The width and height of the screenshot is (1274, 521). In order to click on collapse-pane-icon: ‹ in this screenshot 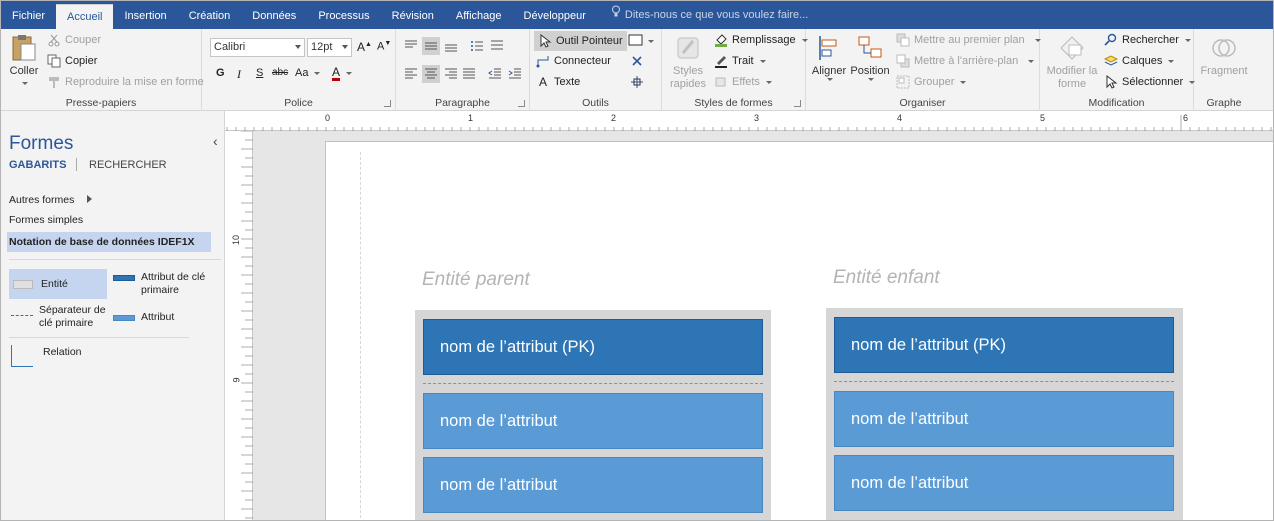, I will do `click(215, 141)`.